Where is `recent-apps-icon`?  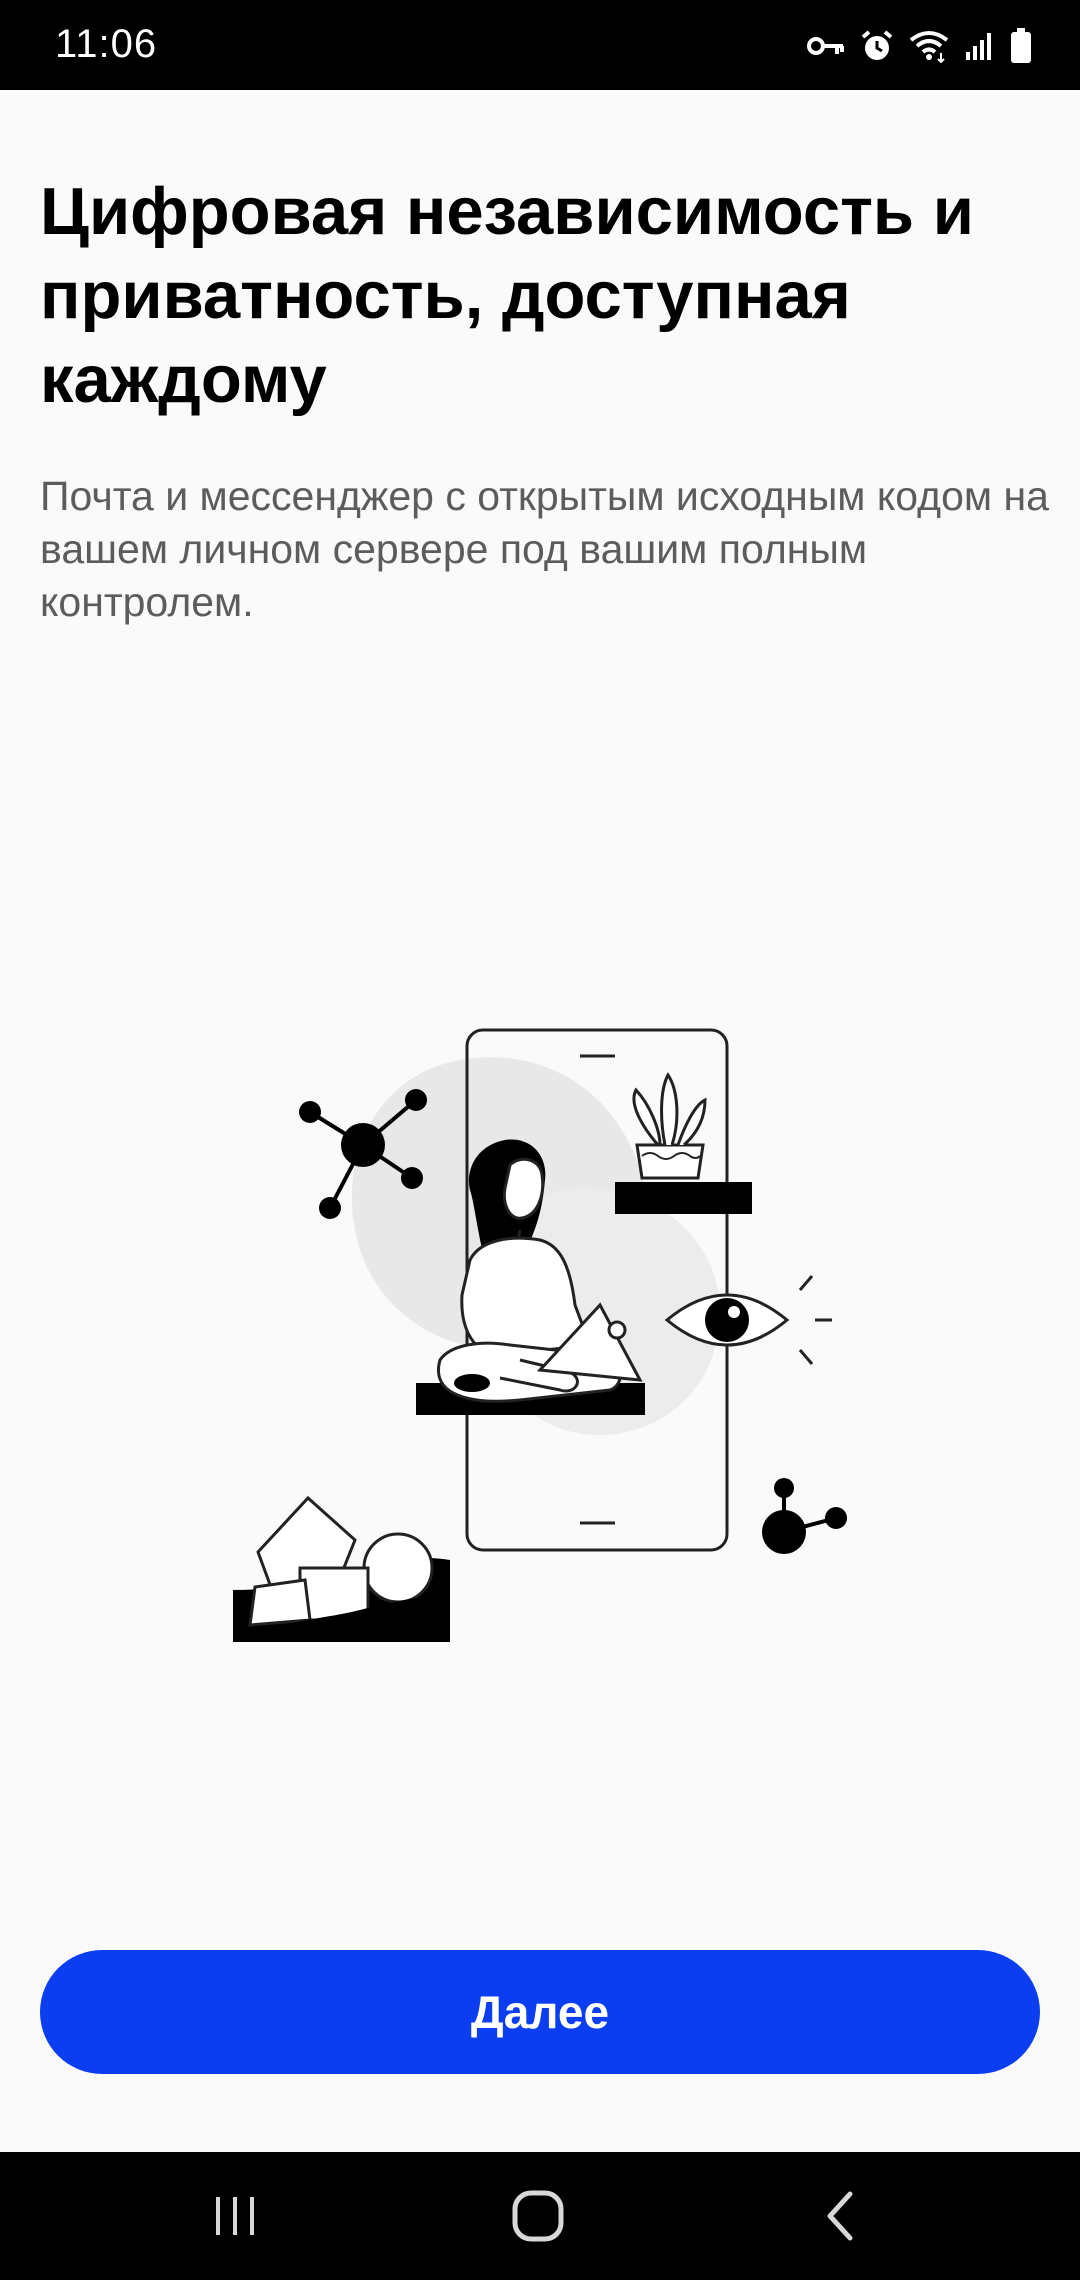 recent-apps-icon is located at coordinates (235, 2216).